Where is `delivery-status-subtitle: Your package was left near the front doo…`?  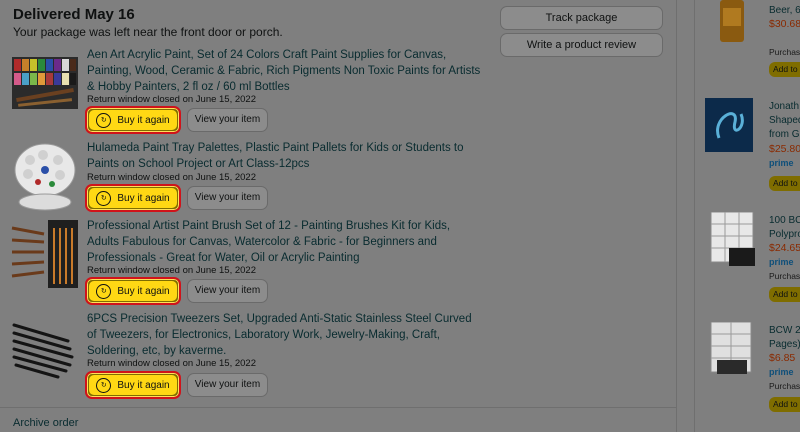 delivery-status-subtitle: Your package was left near the front doo… is located at coordinates (148, 32).